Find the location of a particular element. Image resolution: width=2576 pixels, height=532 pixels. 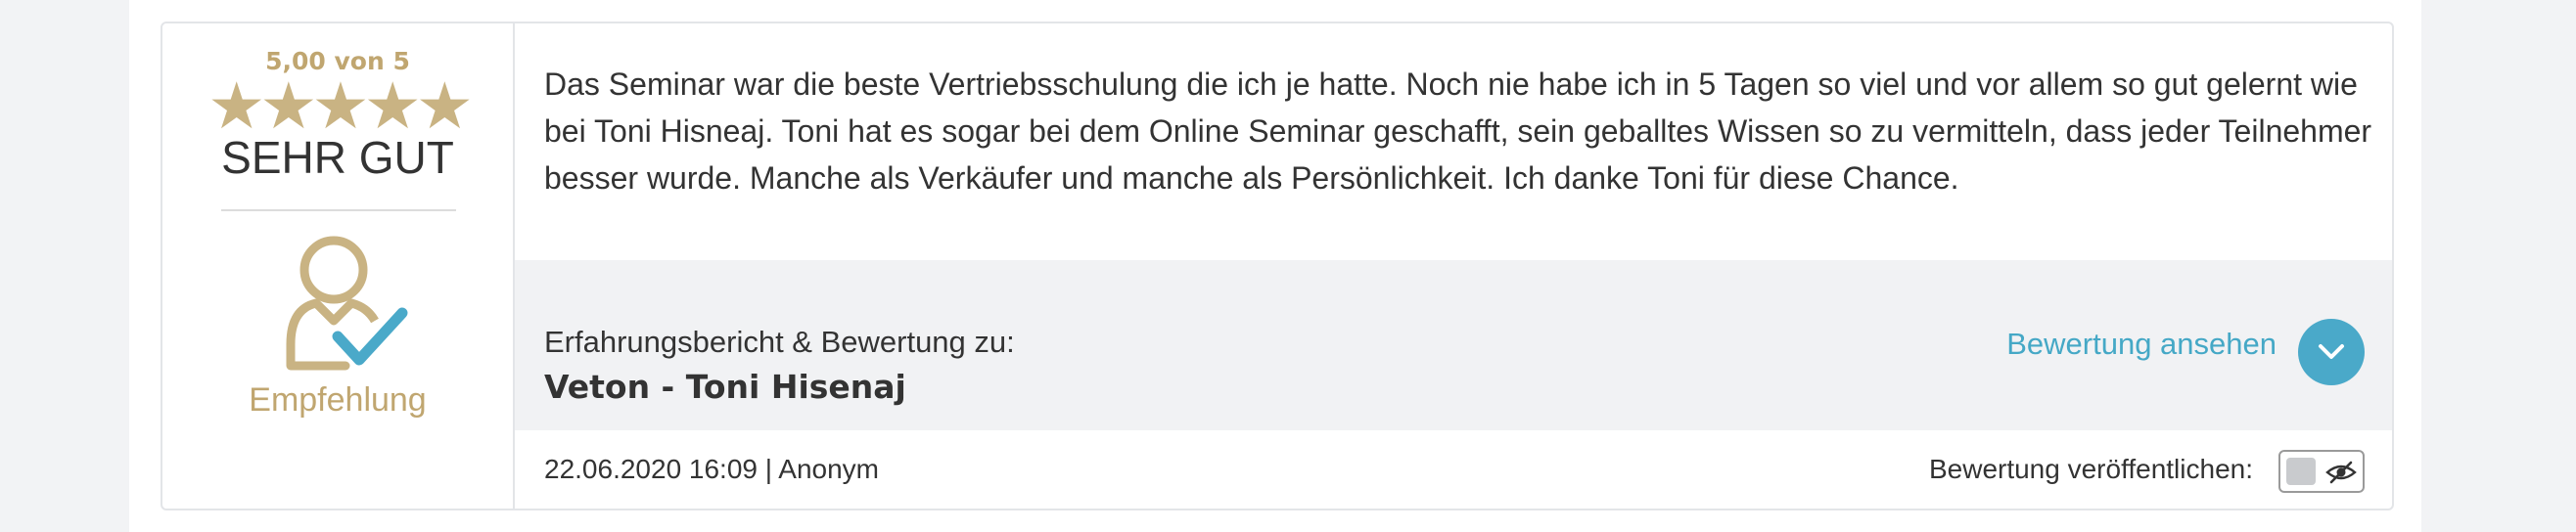

publish-toggle is located at coordinates (2321, 471).